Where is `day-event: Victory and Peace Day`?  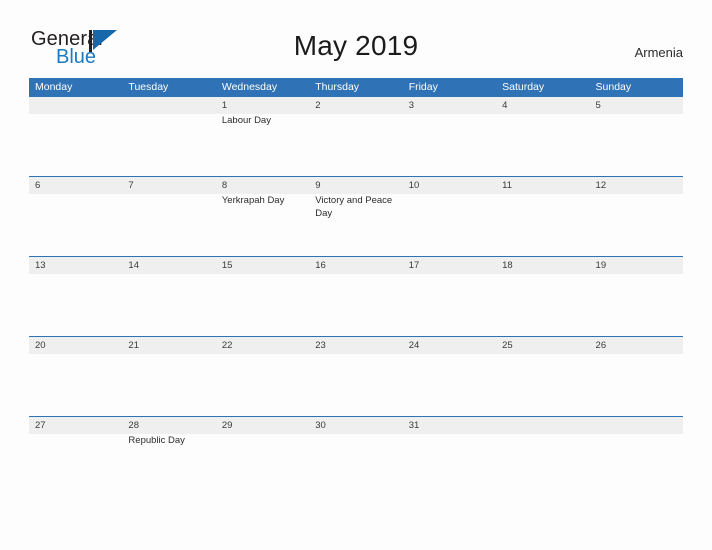
day-event: Victory and Peace Day is located at coordinates (354, 207).